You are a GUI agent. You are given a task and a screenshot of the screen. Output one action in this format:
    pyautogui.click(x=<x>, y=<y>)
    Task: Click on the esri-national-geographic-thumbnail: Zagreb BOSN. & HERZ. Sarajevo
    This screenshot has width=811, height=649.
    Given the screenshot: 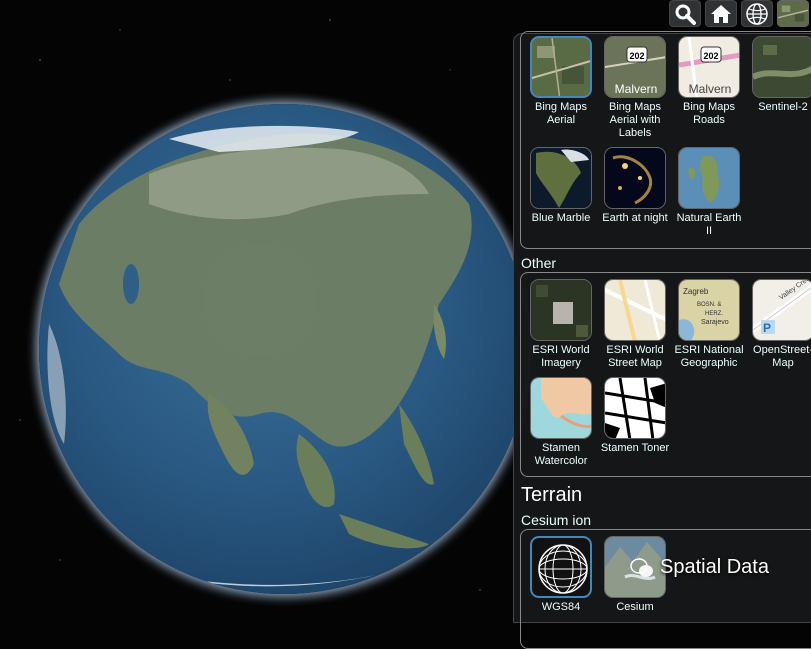 What is the action you would take?
    pyautogui.click(x=709, y=310)
    